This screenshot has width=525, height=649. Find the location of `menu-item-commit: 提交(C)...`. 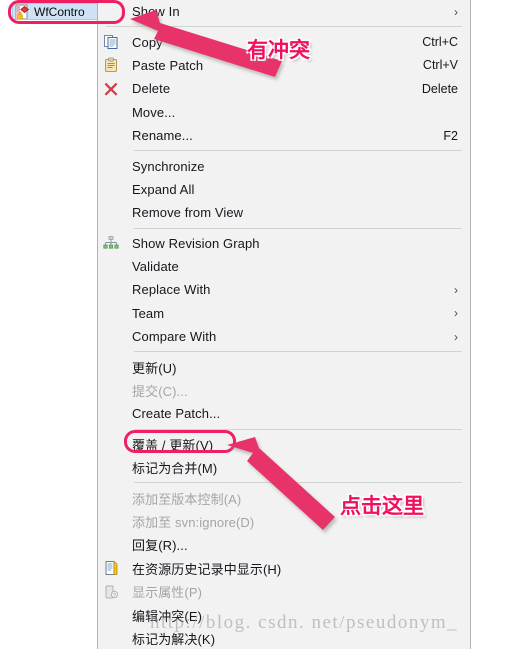

menu-item-commit: 提交(C)... is located at coordinates (284, 390).